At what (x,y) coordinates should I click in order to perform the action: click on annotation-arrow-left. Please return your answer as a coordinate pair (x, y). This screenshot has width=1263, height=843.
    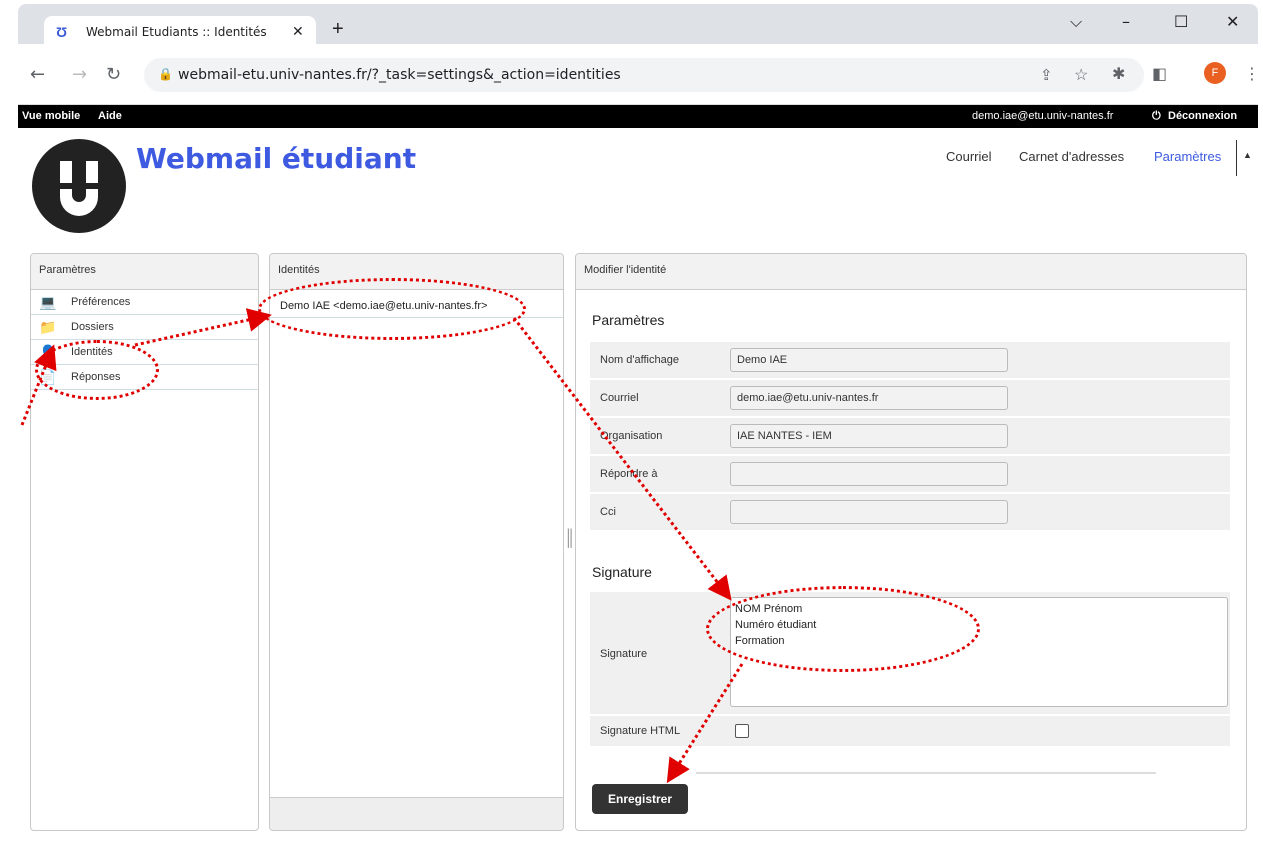
    Looking at the image, I should click on (38, 385).